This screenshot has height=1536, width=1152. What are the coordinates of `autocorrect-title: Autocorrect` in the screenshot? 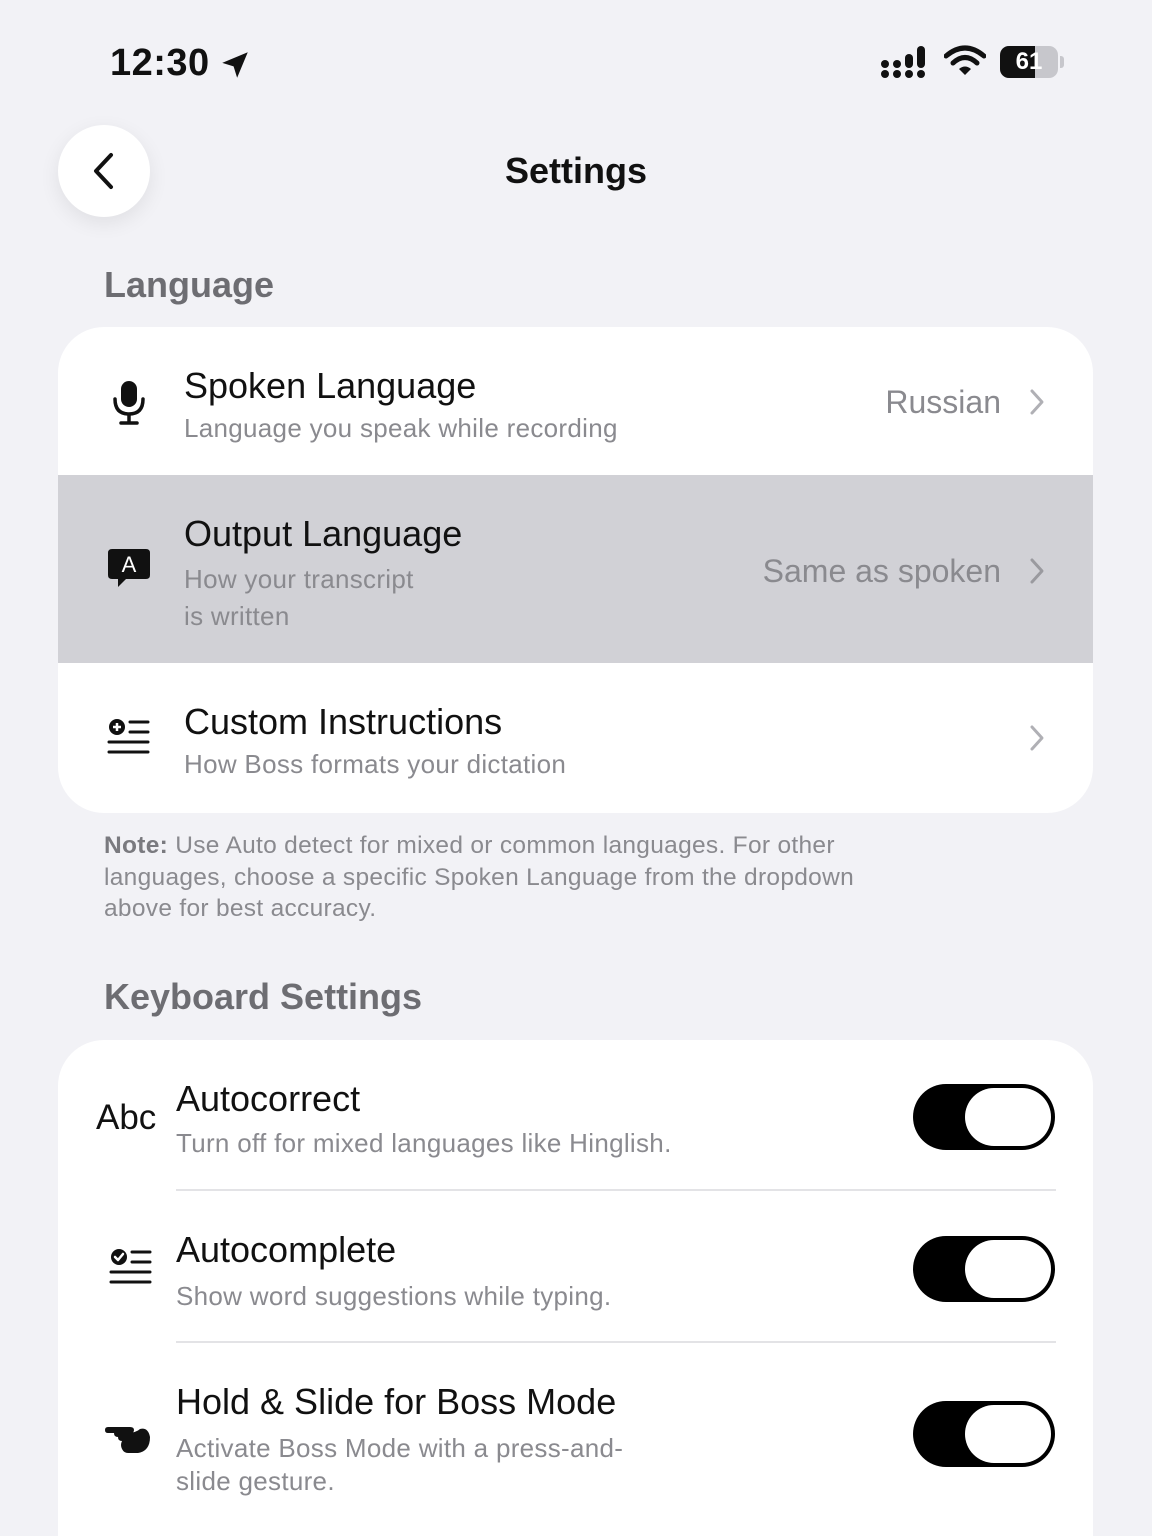 It's located at (268, 1098).